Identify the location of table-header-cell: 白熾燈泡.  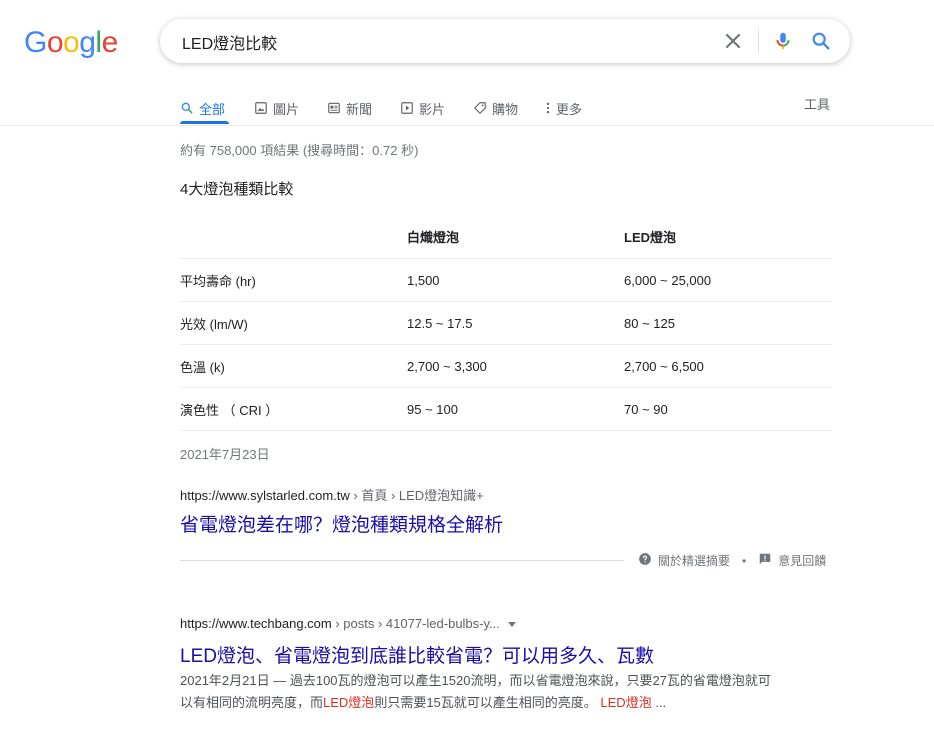
(515, 236).